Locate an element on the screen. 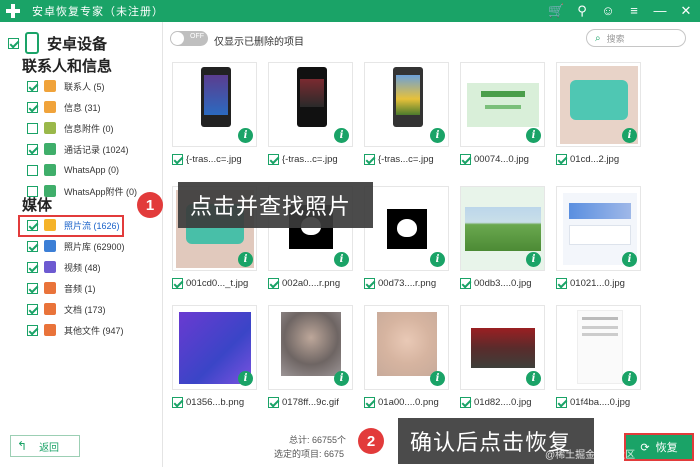 The height and width of the screenshot is (467, 700). back-button: ↰ 返回 is located at coordinates (45, 446).